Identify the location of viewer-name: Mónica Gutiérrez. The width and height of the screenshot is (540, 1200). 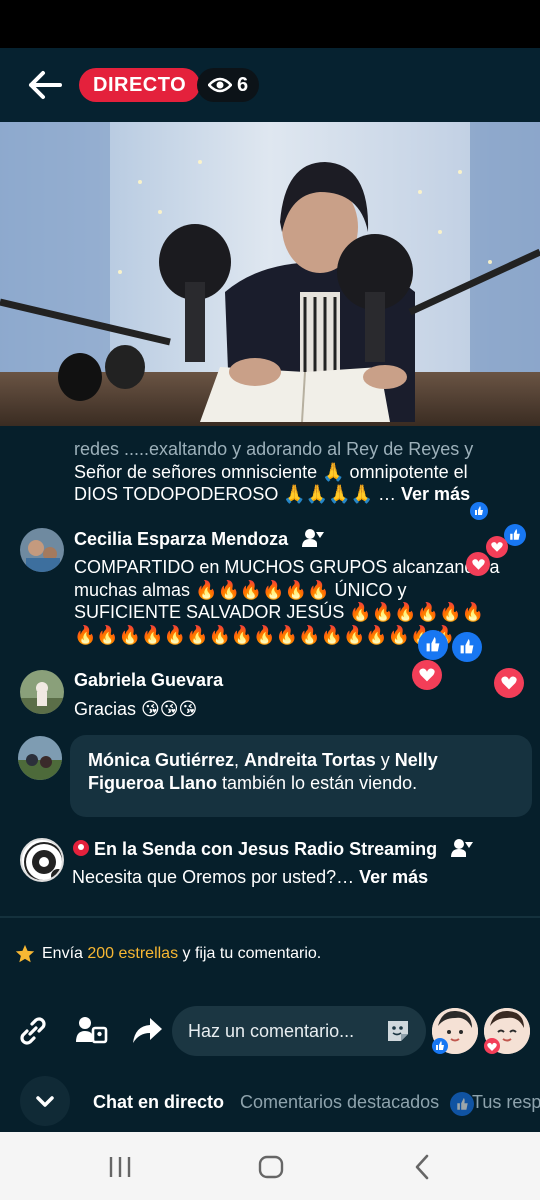
(161, 760).